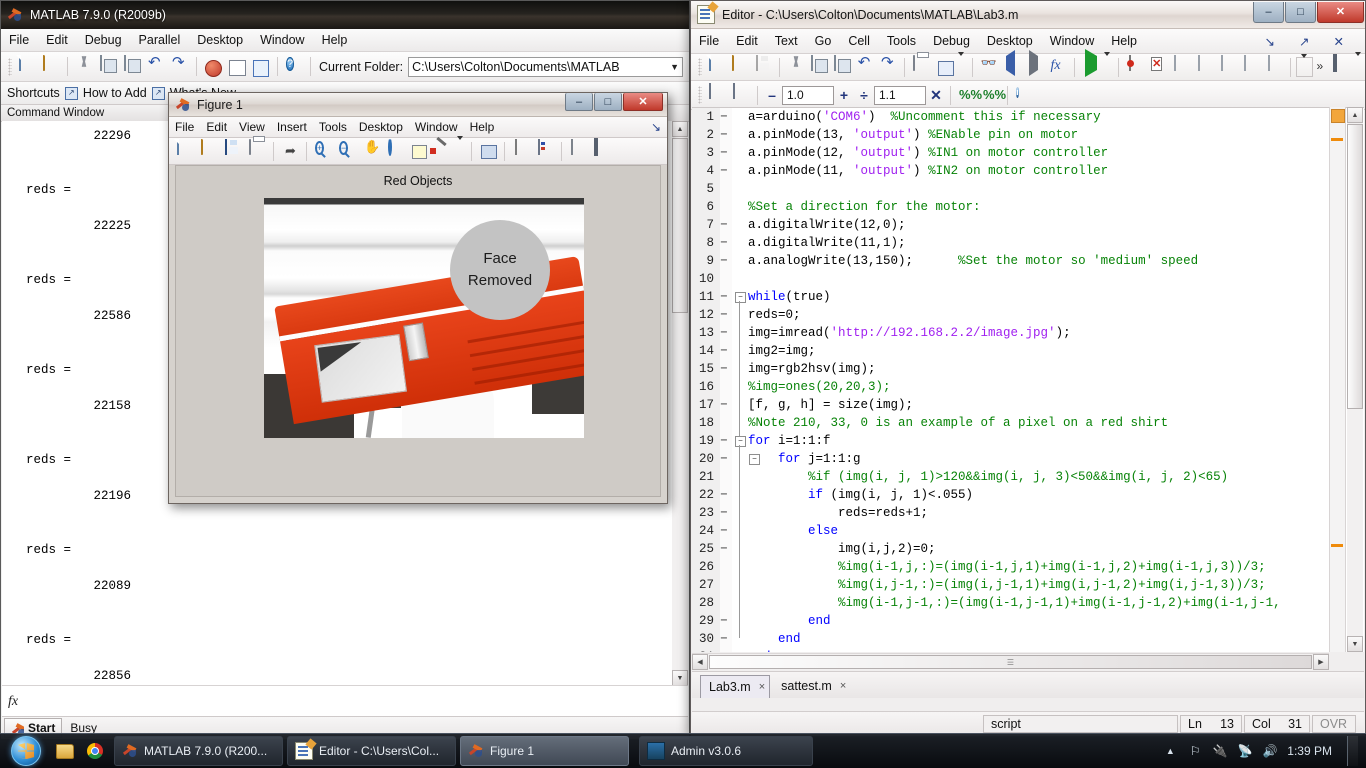  What do you see at coordinates (213, 67) in the screenshot?
I see `simulink-icon` at bounding box center [213, 67].